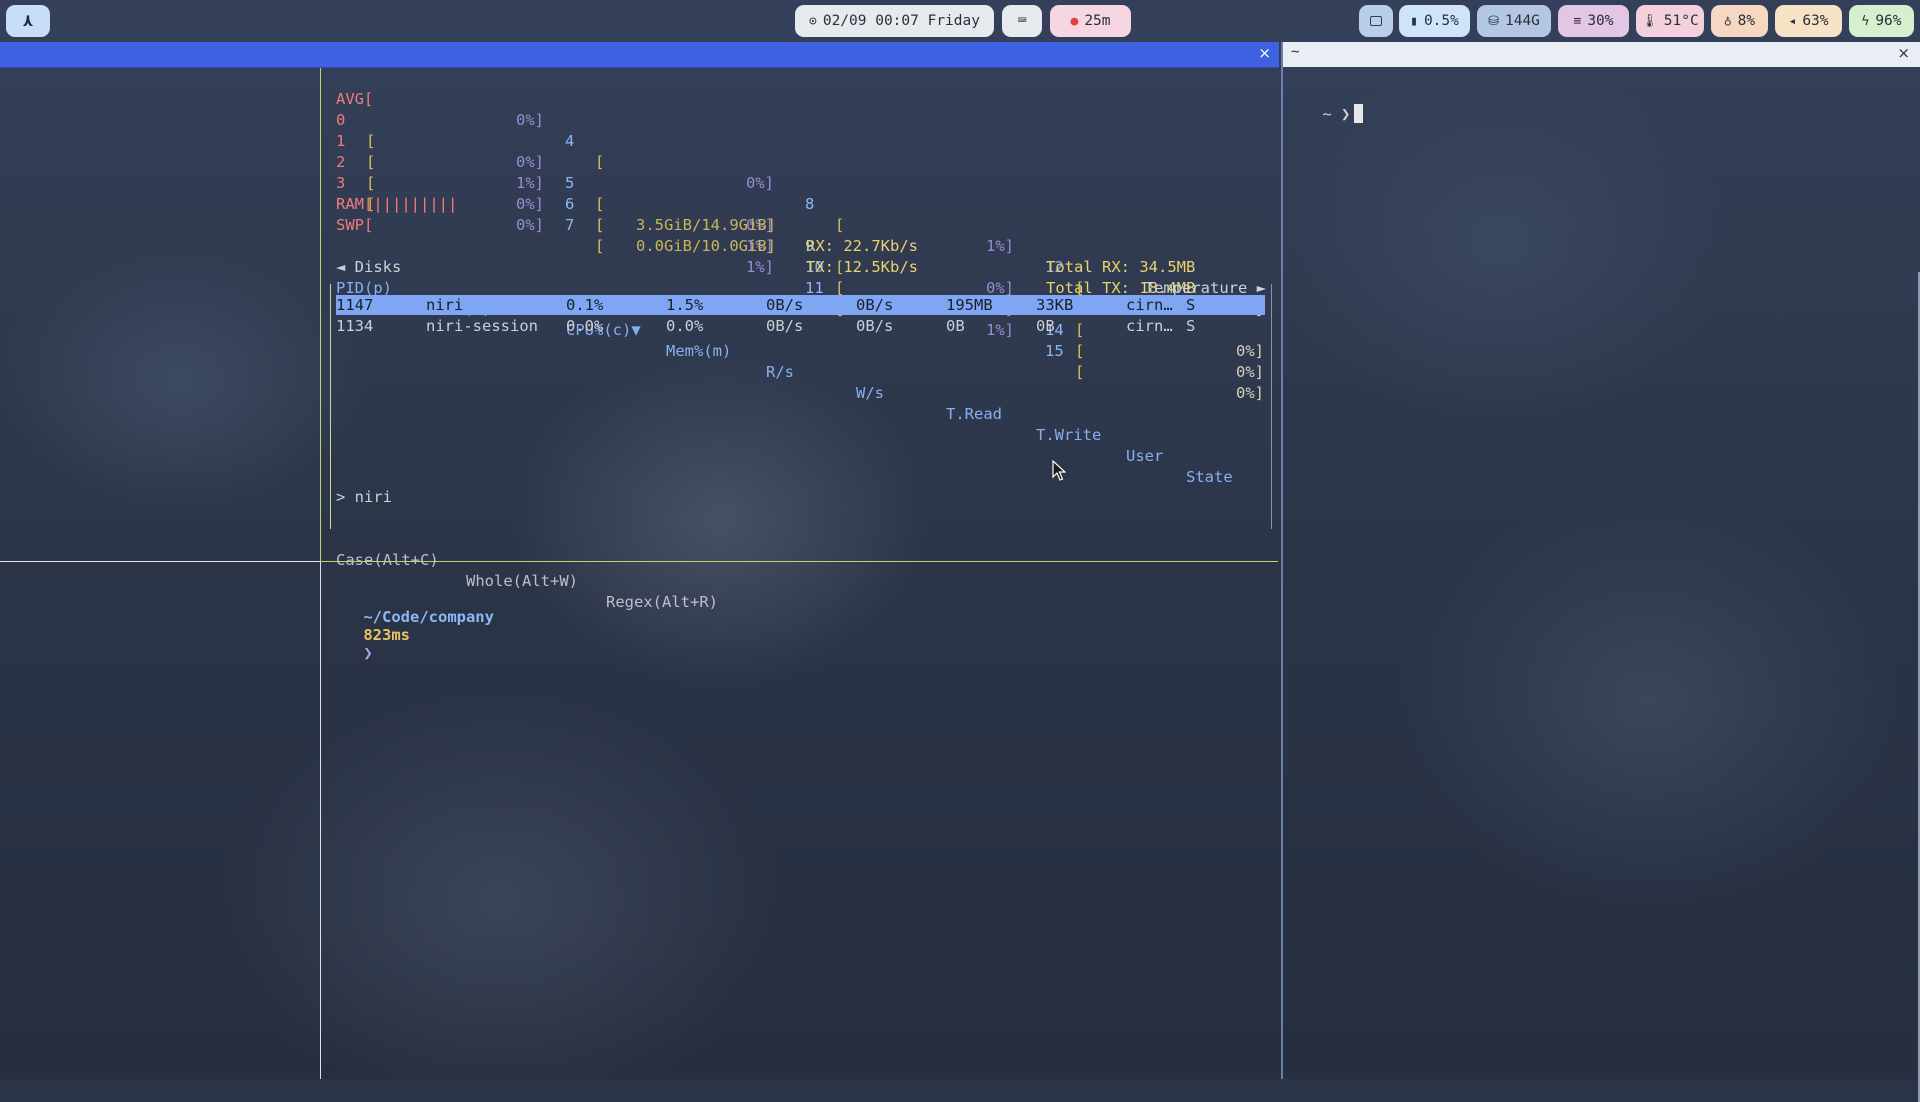  What do you see at coordinates (445, 305) in the screenshot?
I see `name-cell: niri` at bounding box center [445, 305].